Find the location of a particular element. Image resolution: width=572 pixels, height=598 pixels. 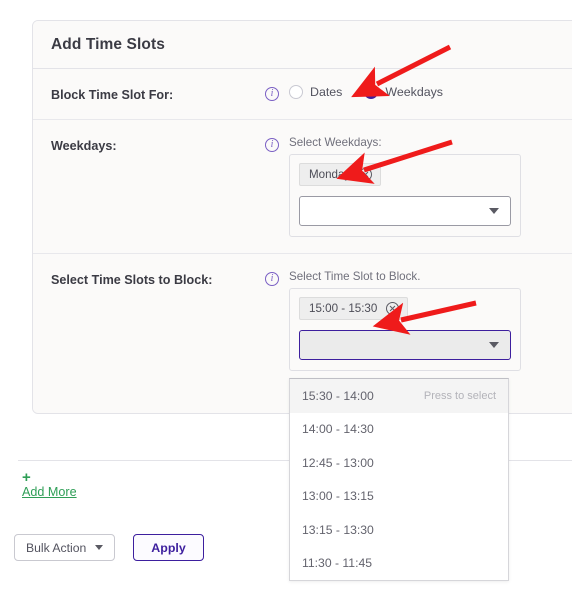

dropdown-option-label: 11:30 - 11:45 is located at coordinates (337, 563).